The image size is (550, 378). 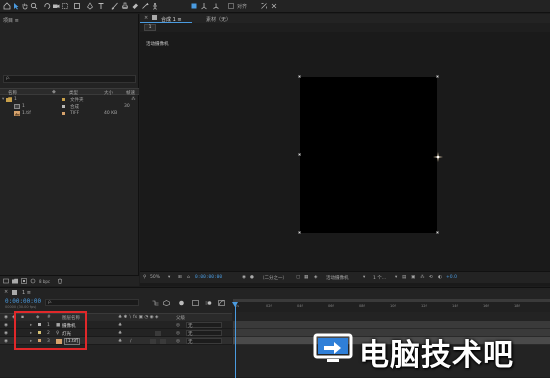 What do you see at coordinates (315, 277) in the screenshot?
I see `3d-view-icon: ◈` at bounding box center [315, 277].